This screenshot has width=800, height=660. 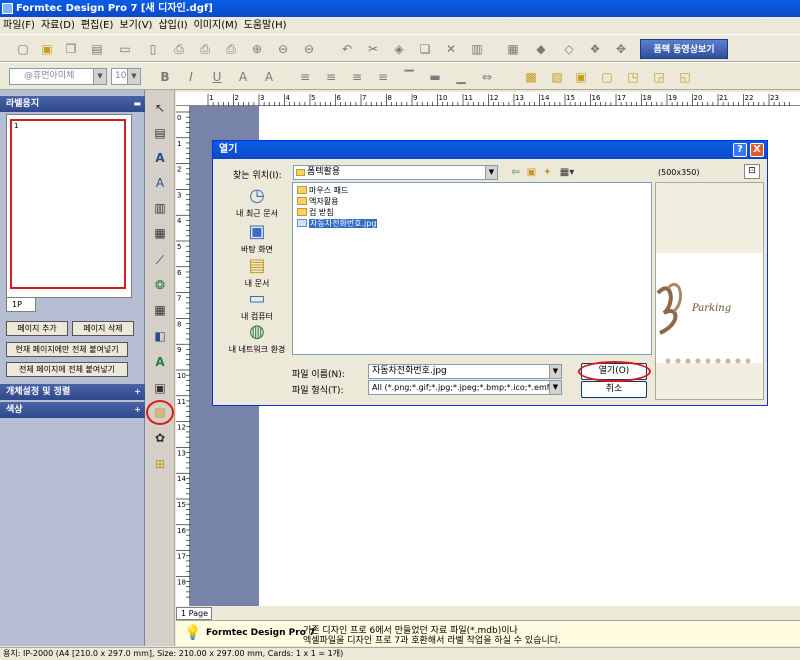 What do you see at coordinates (317, 201) in the screenshot?
I see `list-item: 액자활용` at bounding box center [317, 201].